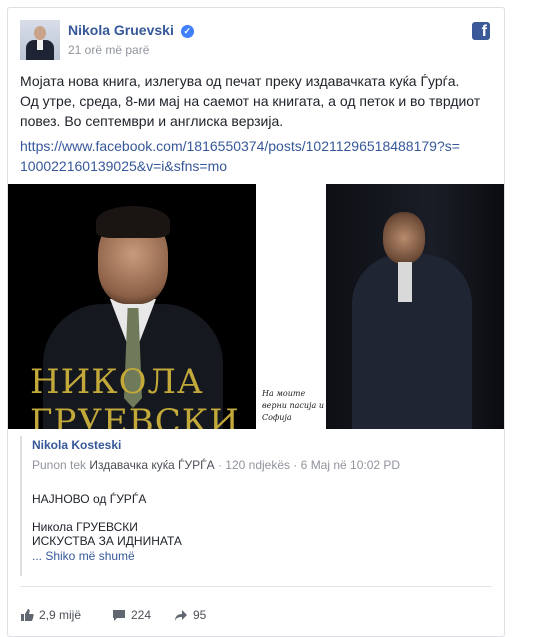 The image size is (545, 637). I want to click on inner-figure, so click(412, 341).